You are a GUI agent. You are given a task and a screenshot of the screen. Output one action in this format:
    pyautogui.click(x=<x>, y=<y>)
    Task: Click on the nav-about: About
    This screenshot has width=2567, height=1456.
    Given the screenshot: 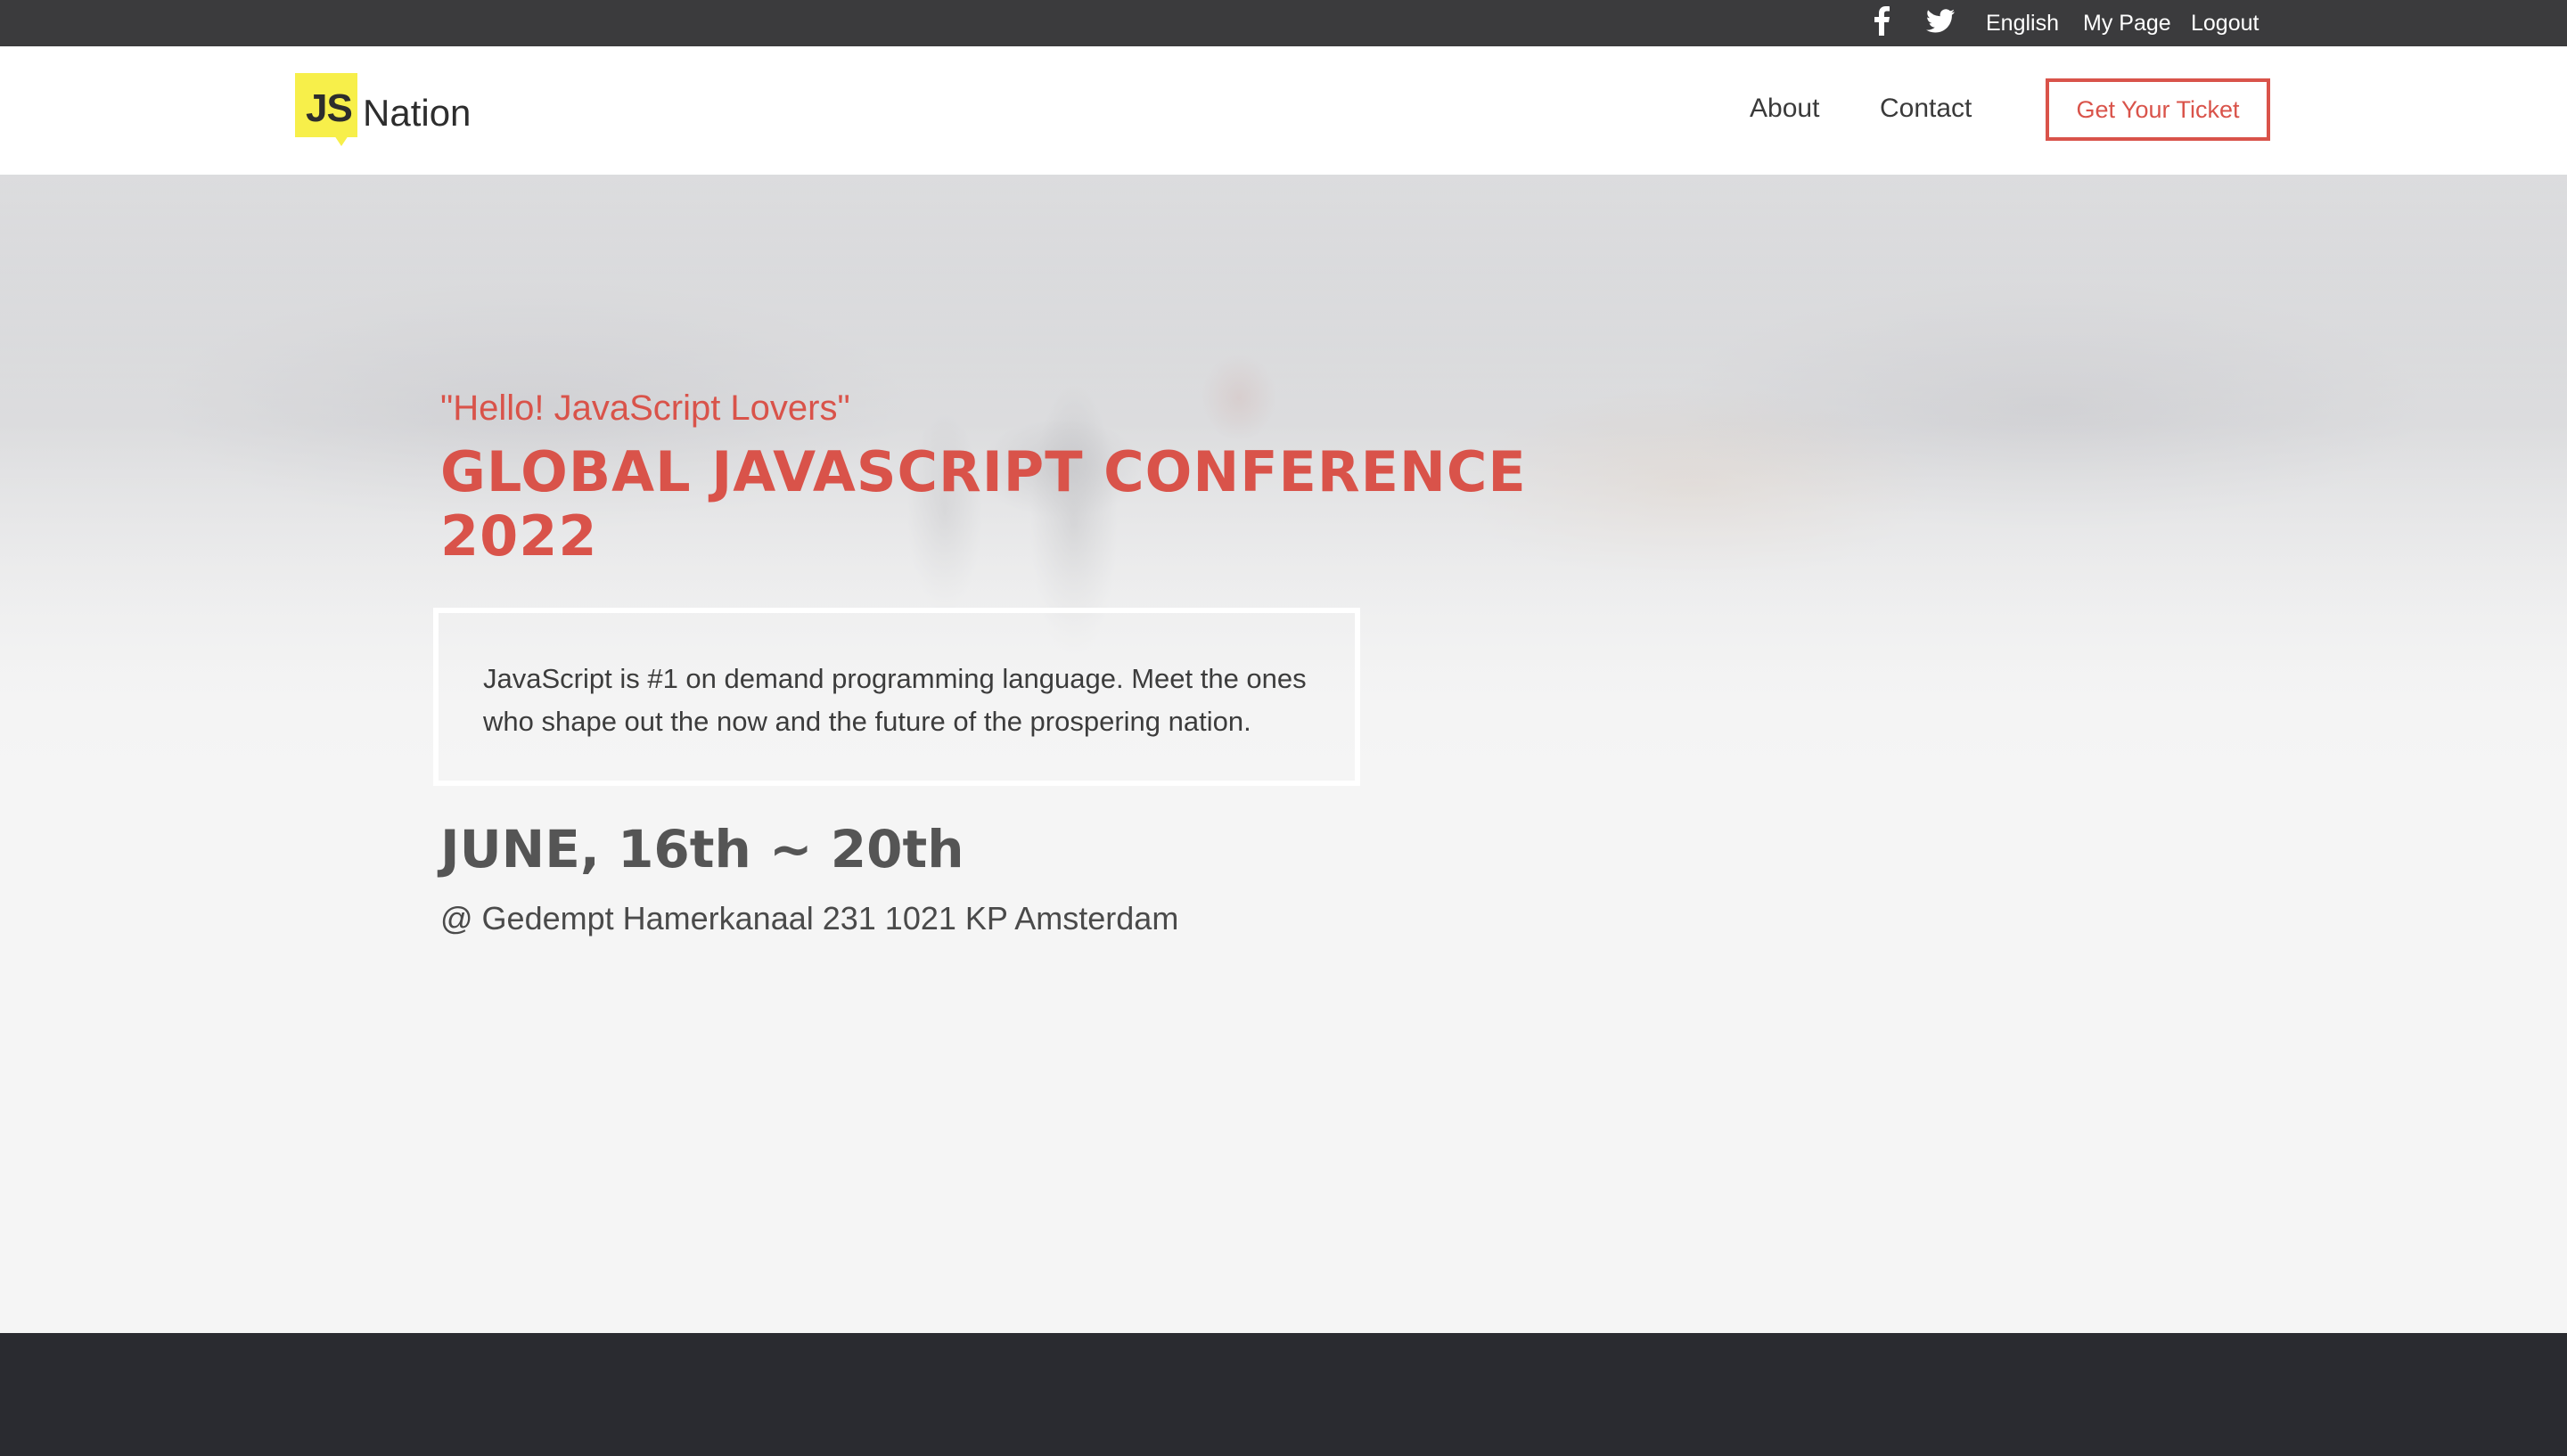 What is the action you would take?
    pyautogui.click(x=1785, y=109)
    